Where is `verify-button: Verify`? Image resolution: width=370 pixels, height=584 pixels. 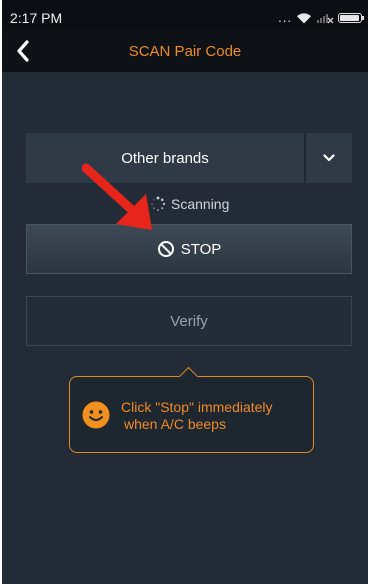 verify-button: Verify is located at coordinates (189, 321).